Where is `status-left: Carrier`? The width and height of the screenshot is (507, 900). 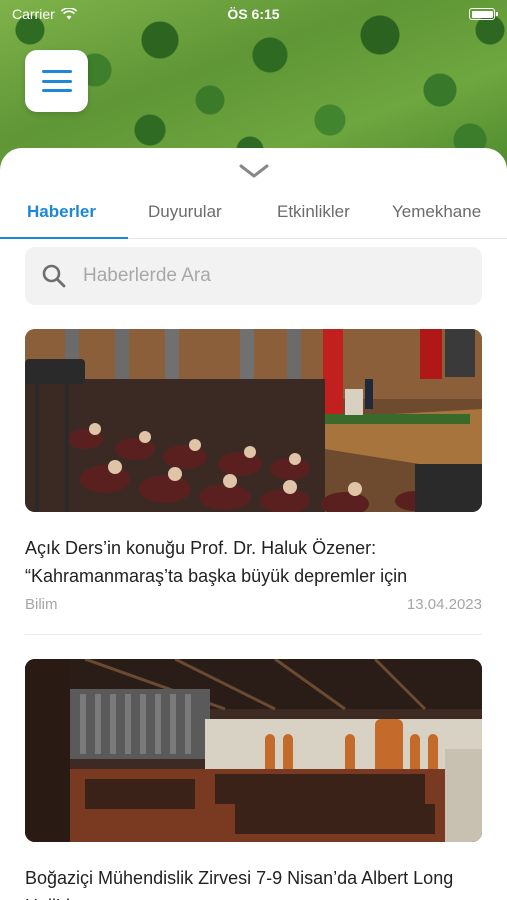 status-left: Carrier is located at coordinates (44, 14).